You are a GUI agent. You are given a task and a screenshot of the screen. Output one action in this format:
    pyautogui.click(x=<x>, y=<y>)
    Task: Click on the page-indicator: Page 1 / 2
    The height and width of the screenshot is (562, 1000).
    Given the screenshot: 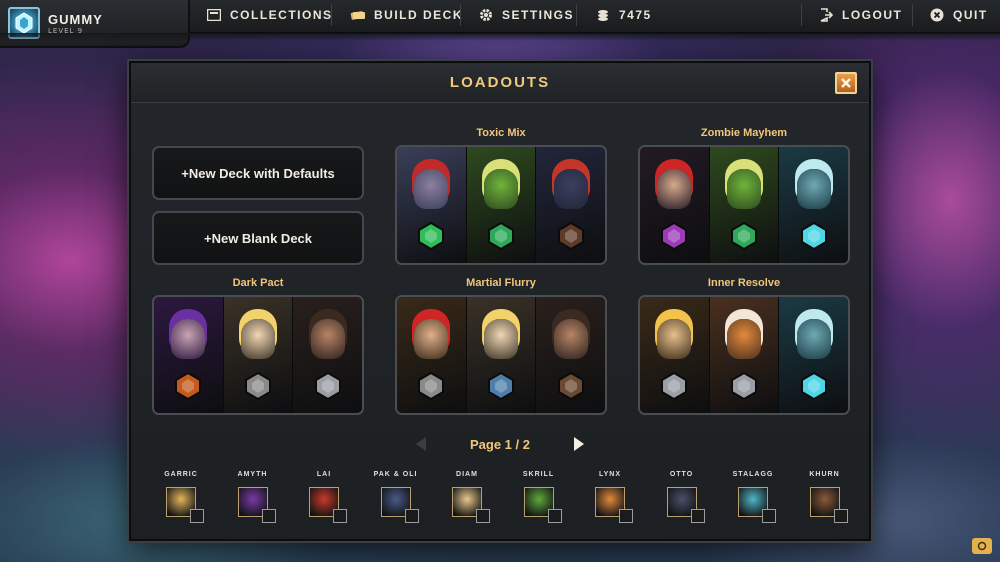 What is the action you would take?
    pyautogui.click(x=500, y=444)
    